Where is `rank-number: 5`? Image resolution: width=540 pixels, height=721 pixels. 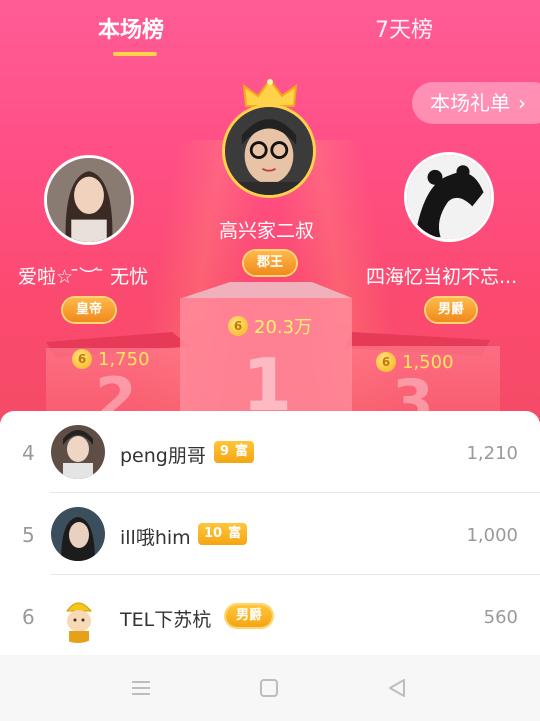
rank-number: 5 is located at coordinates (28, 535).